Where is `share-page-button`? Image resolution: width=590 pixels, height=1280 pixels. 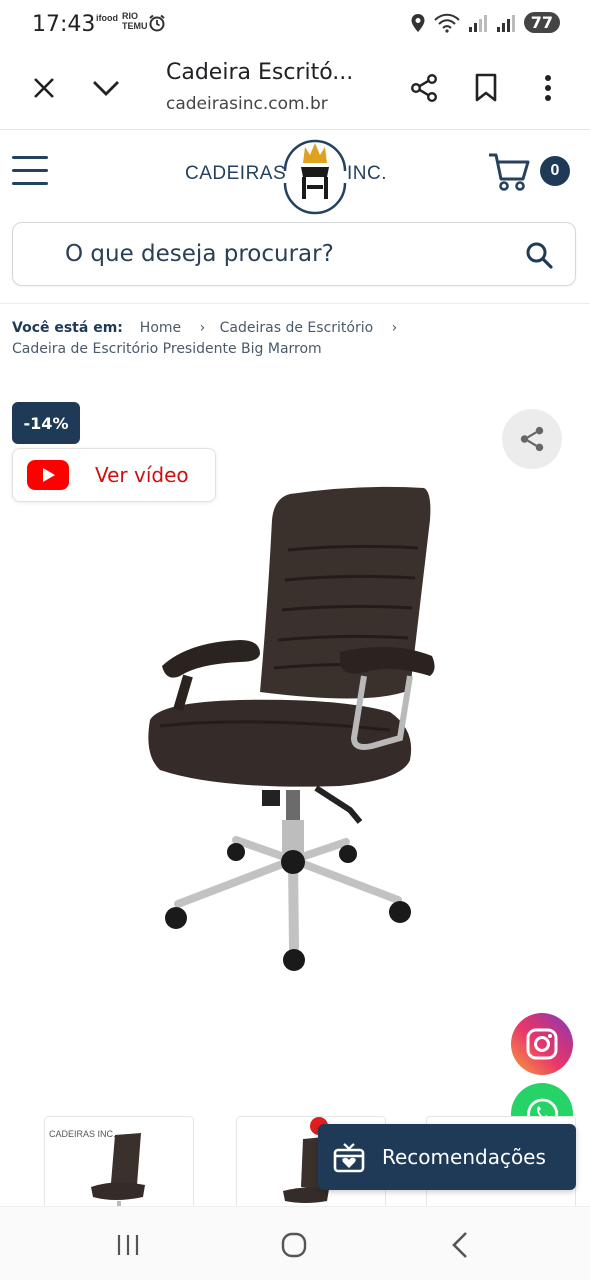 share-page-button is located at coordinates (424, 88).